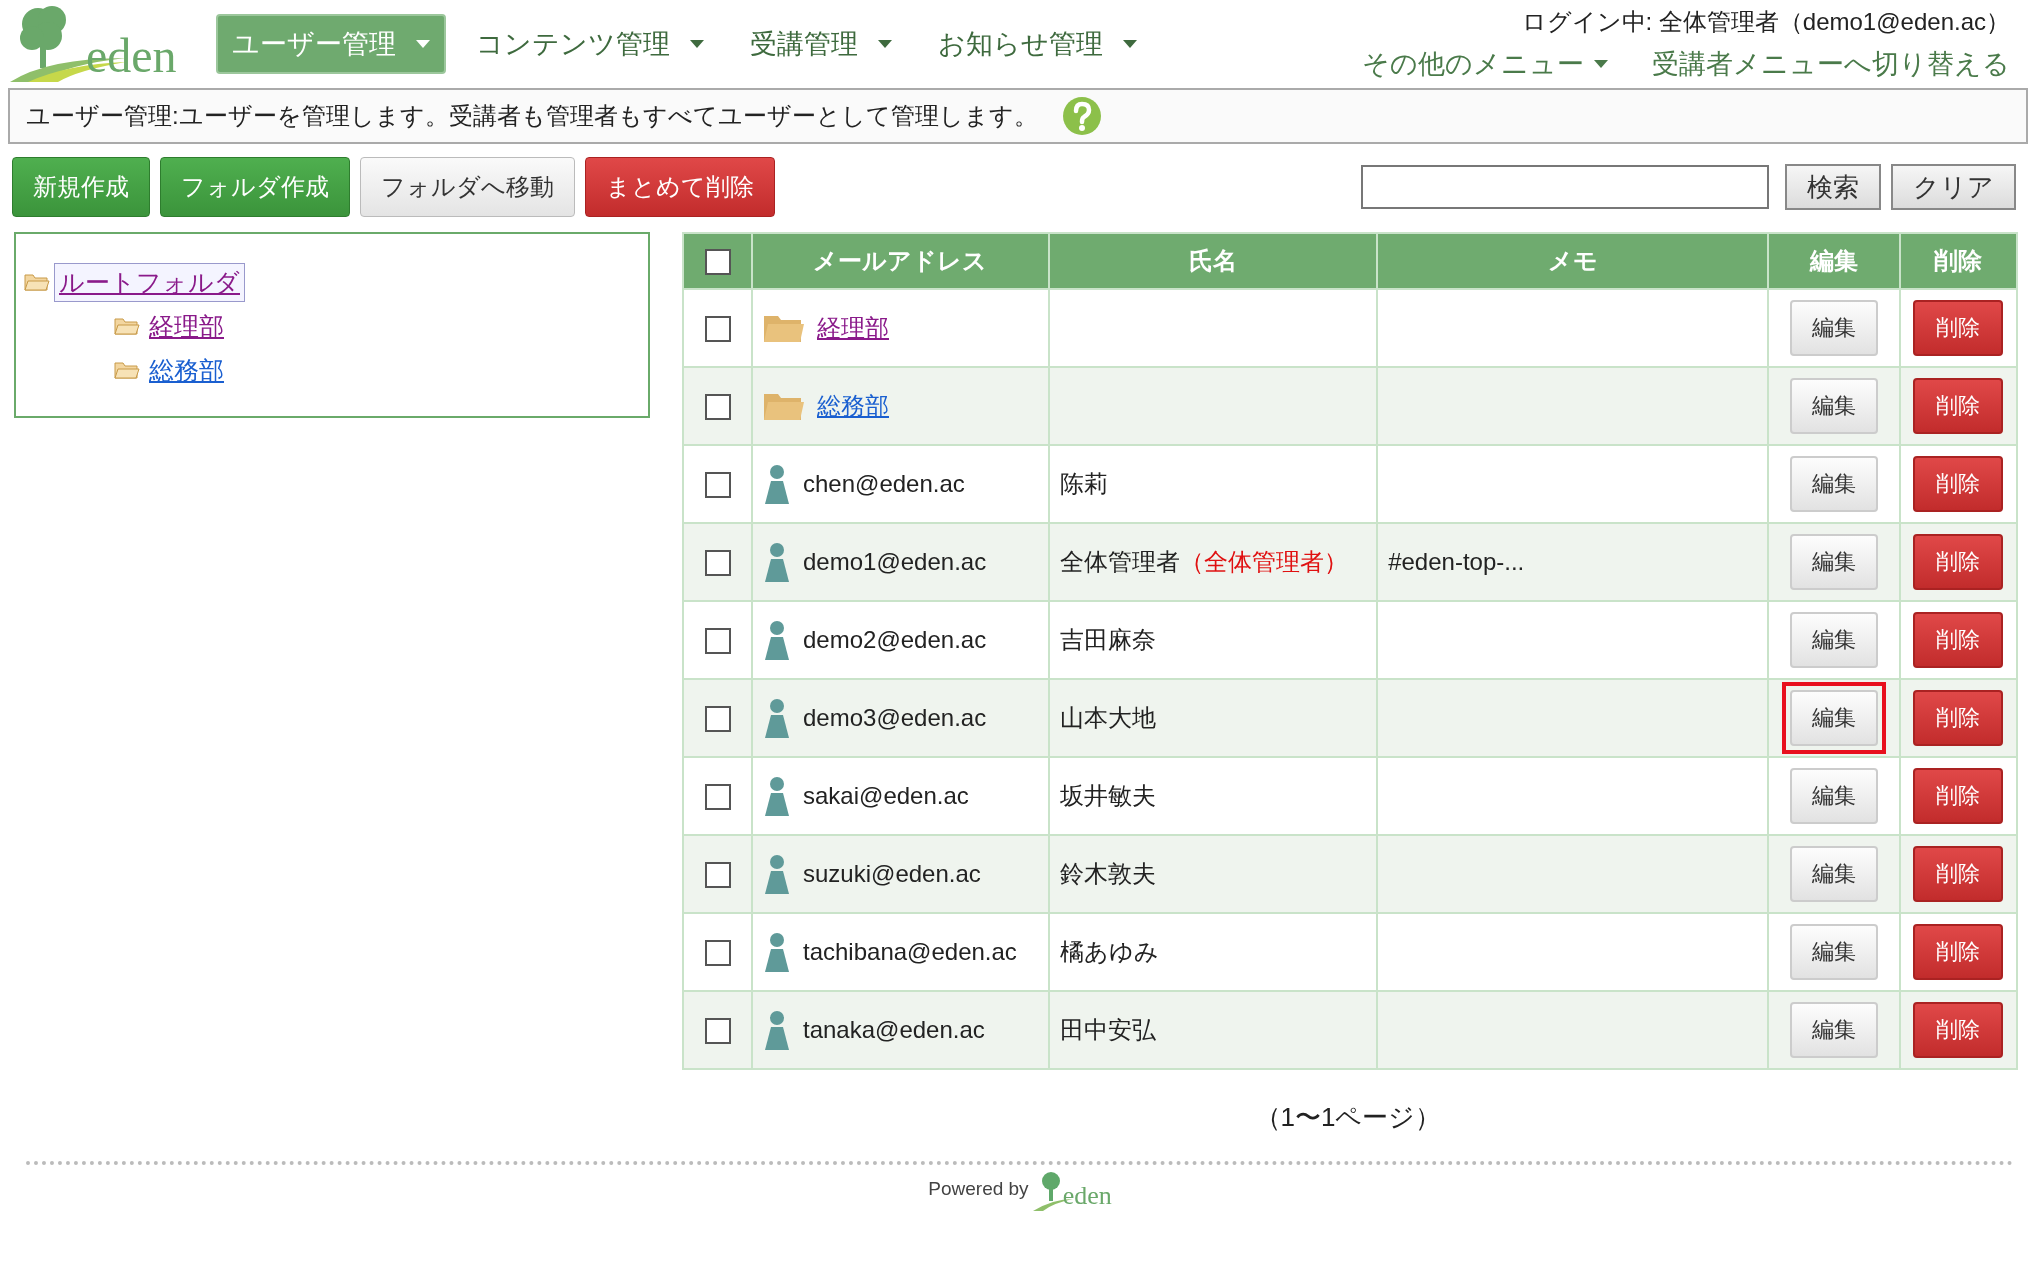 This screenshot has width=2034, height=1280. What do you see at coordinates (1834, 260) in the screenshot?
I see `column-header: 編集` at bounding box center [1834, 260].